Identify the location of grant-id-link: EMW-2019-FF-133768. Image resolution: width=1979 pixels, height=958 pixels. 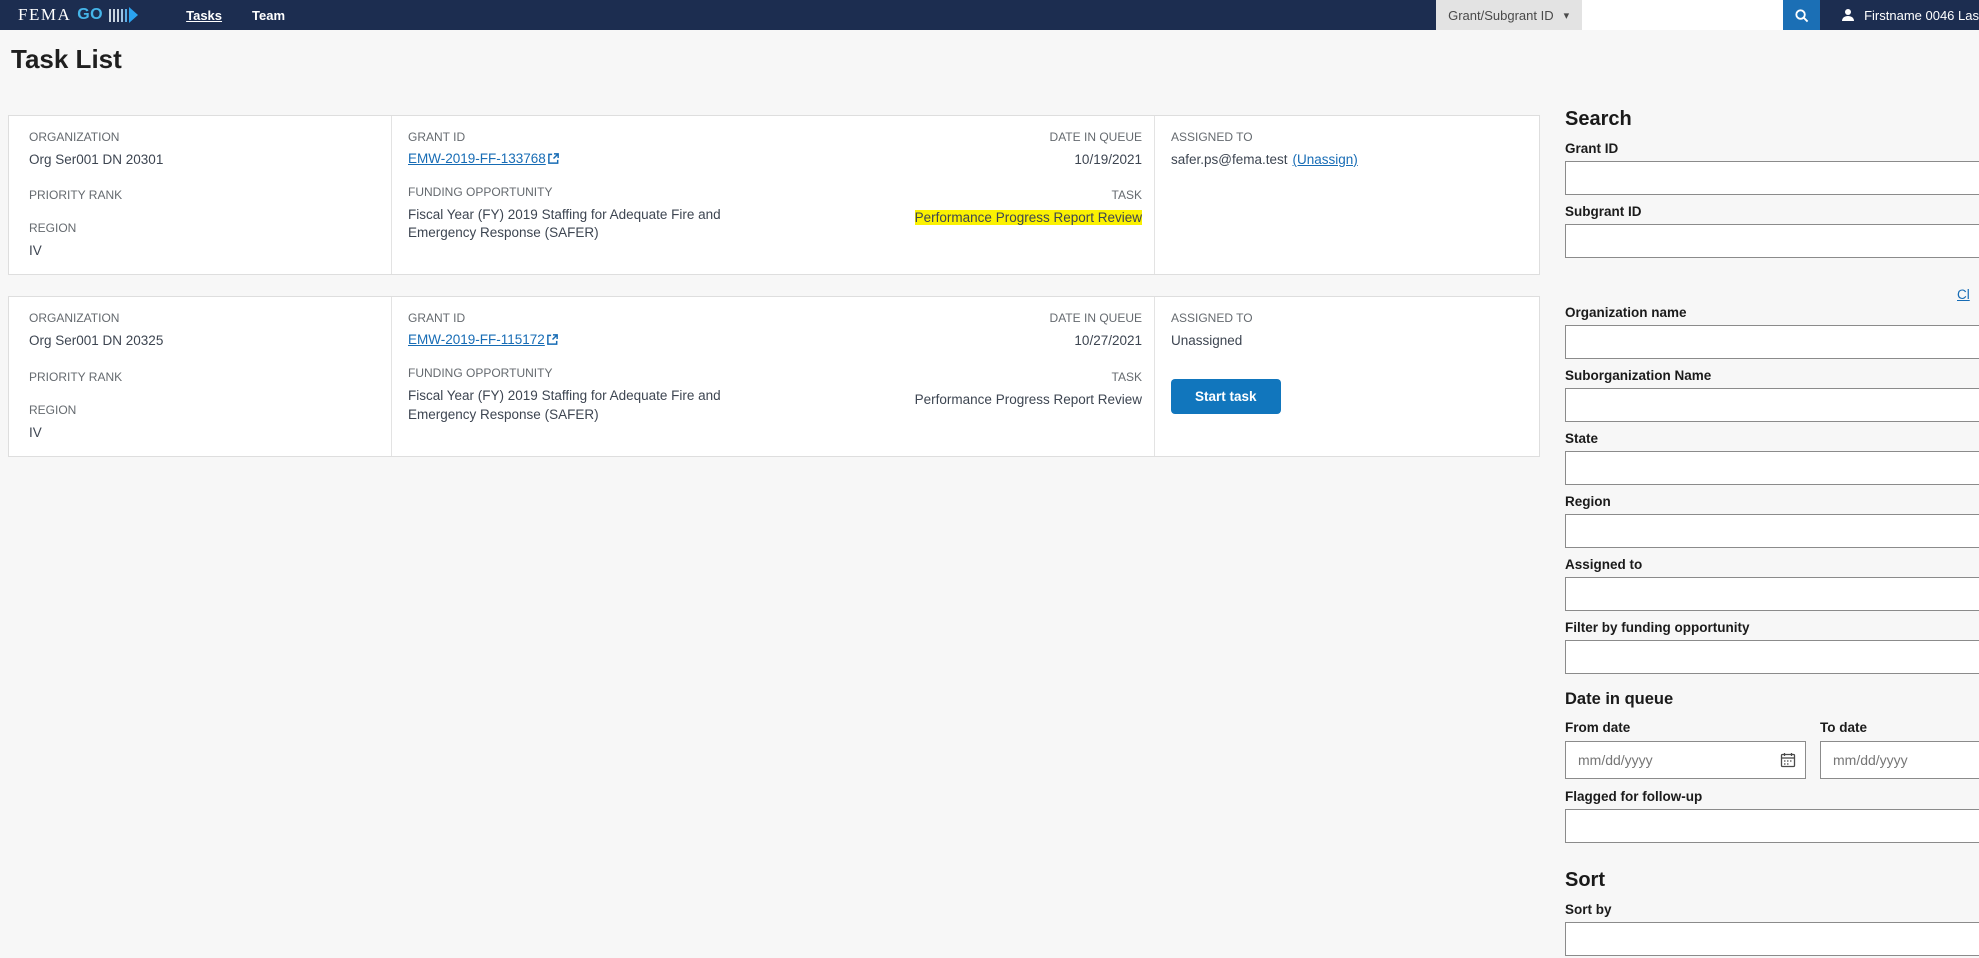
(477, 158).